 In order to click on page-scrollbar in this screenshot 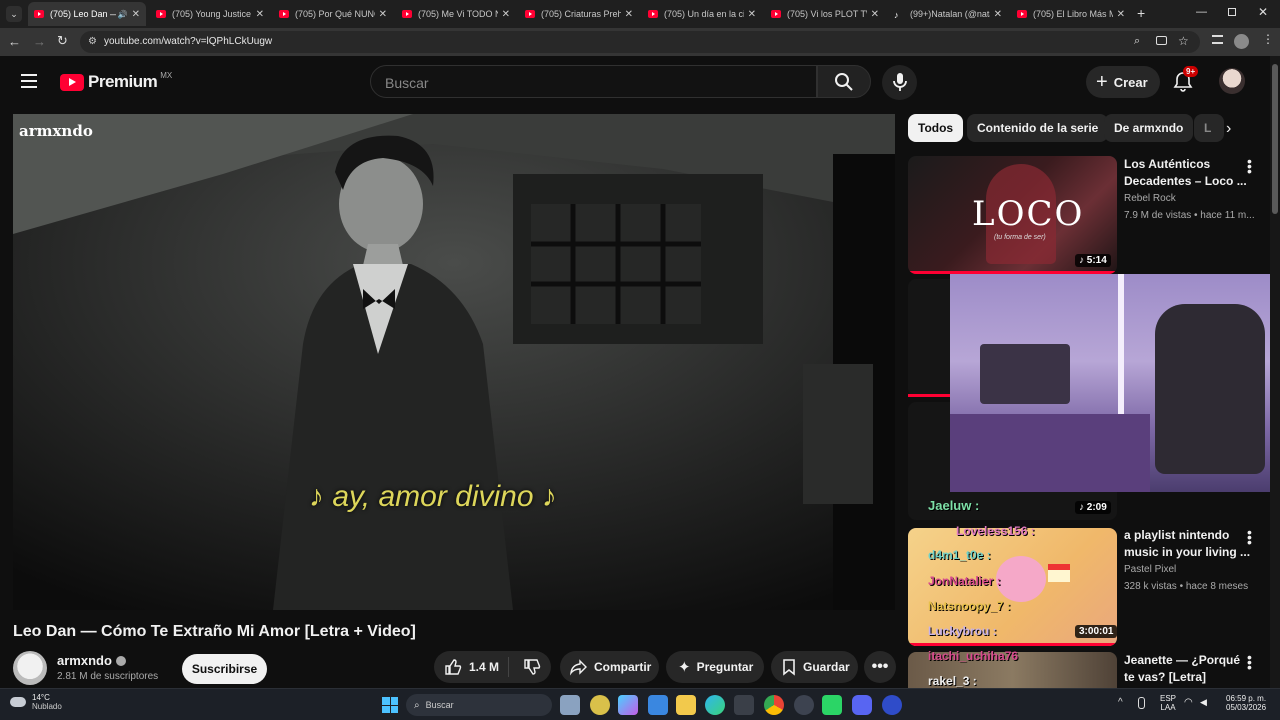, I will do `click(1275, 372)`.